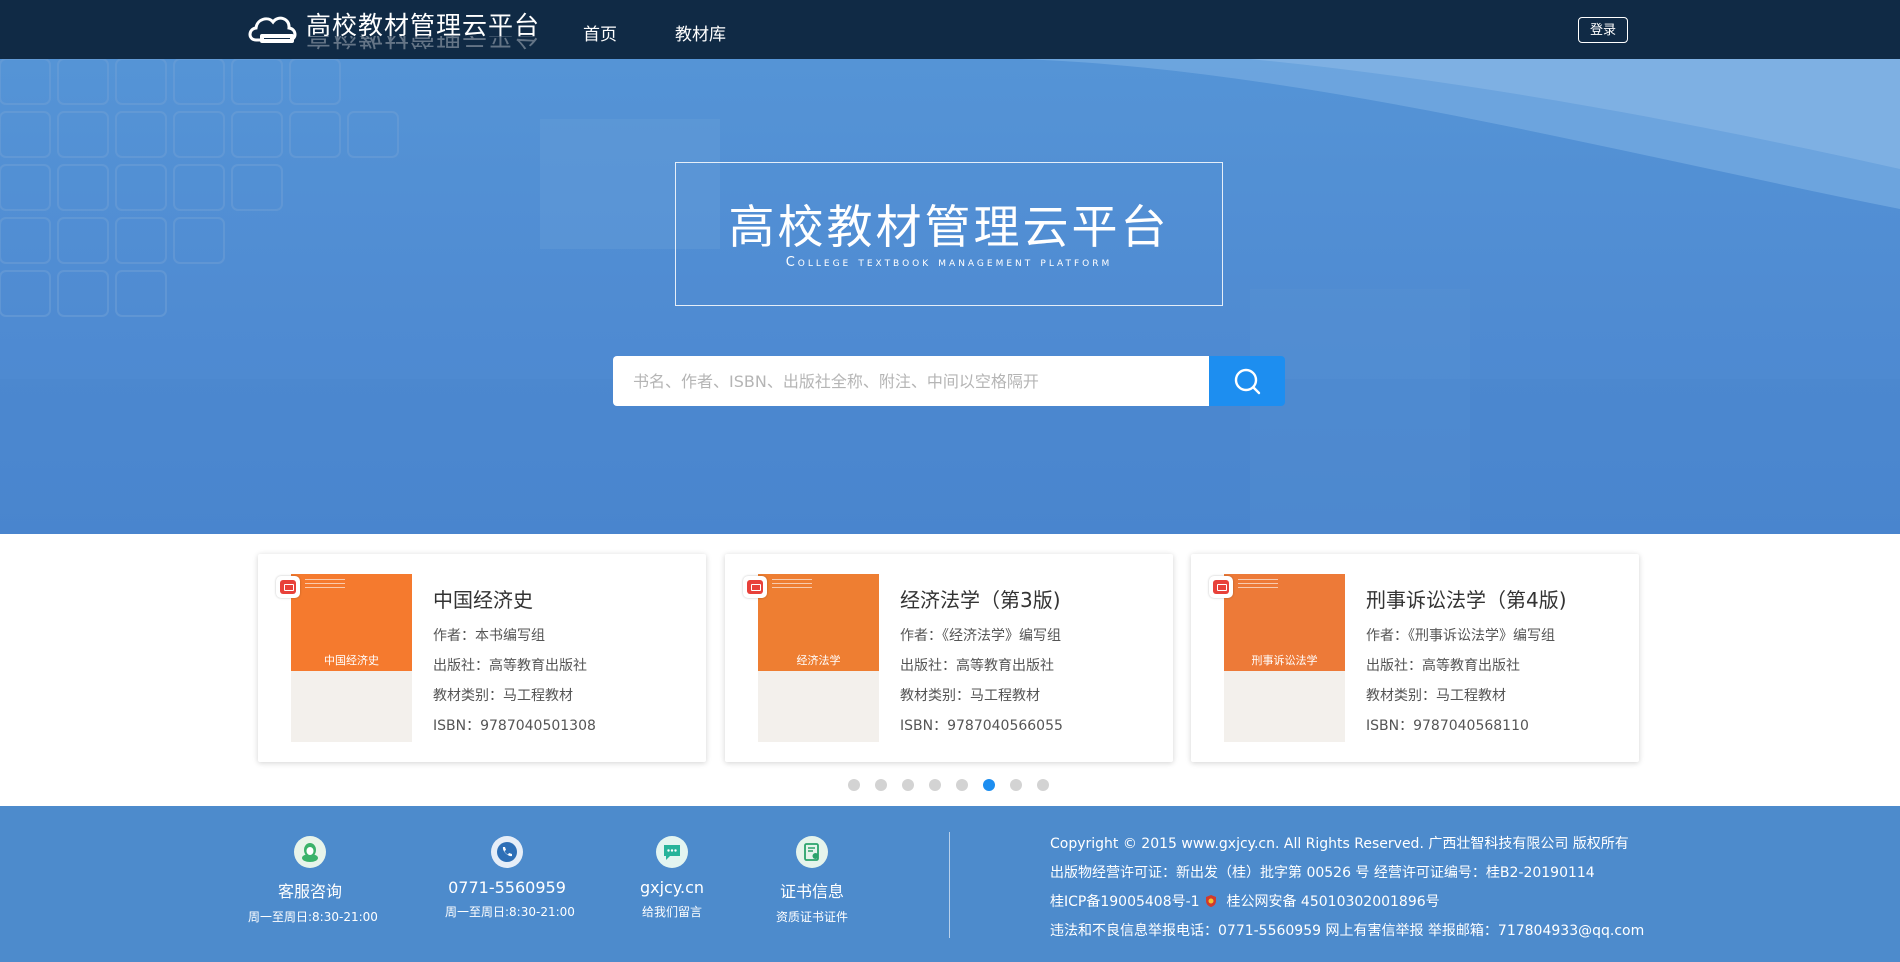  Describe the element at coordinates (949, 227) in the screenshot. I see `hero-title: 高校教材管理云平台` at that location.